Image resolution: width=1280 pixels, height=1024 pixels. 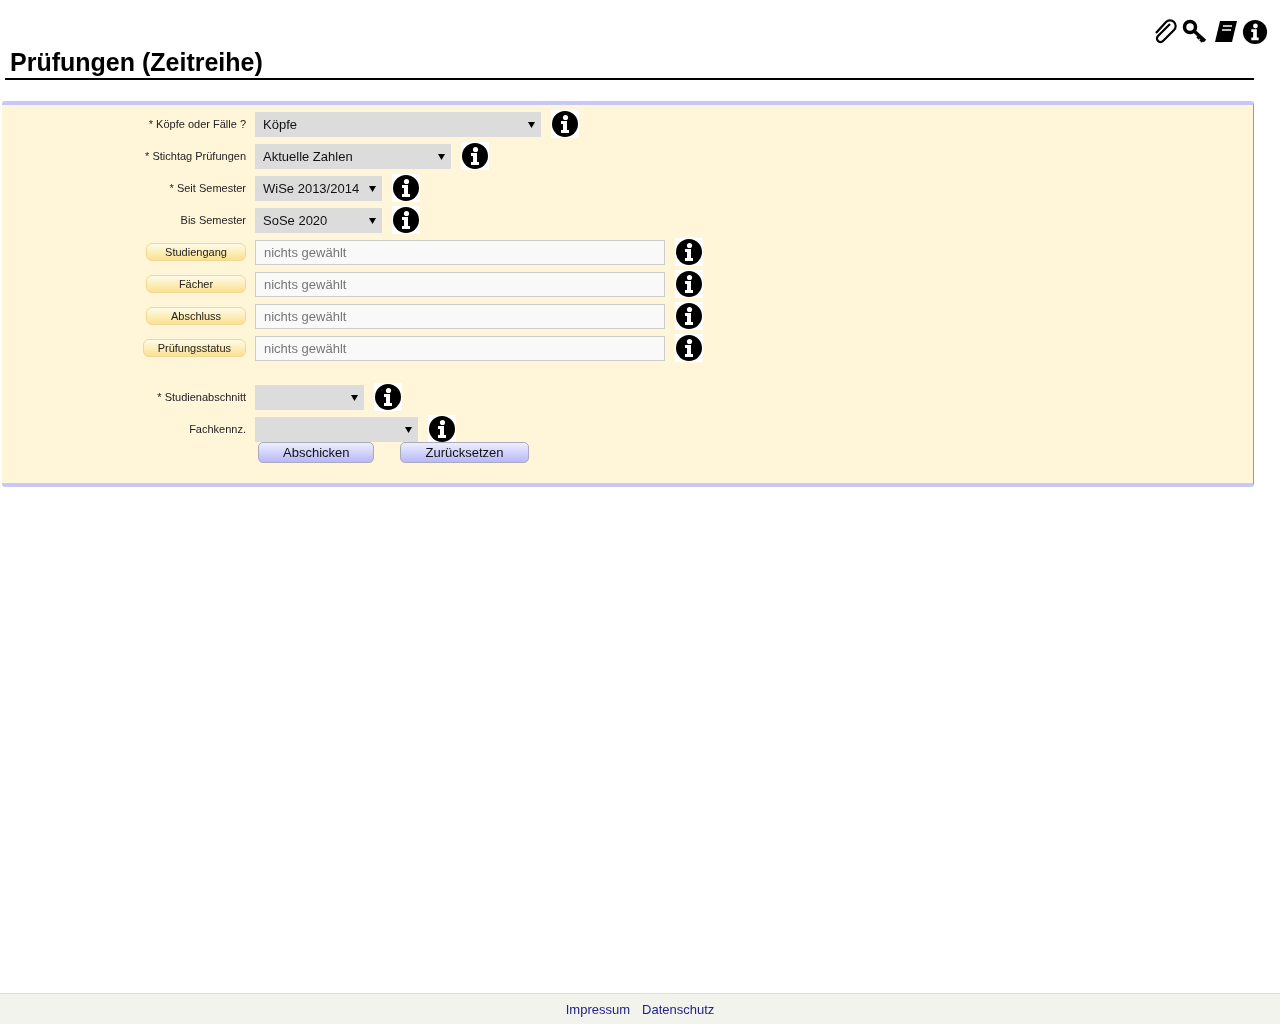 What do you see at coordinates (201, 397) in the screenshot?
I see `field-label: * Studienabschnitt` at bounding box center [201, 397].